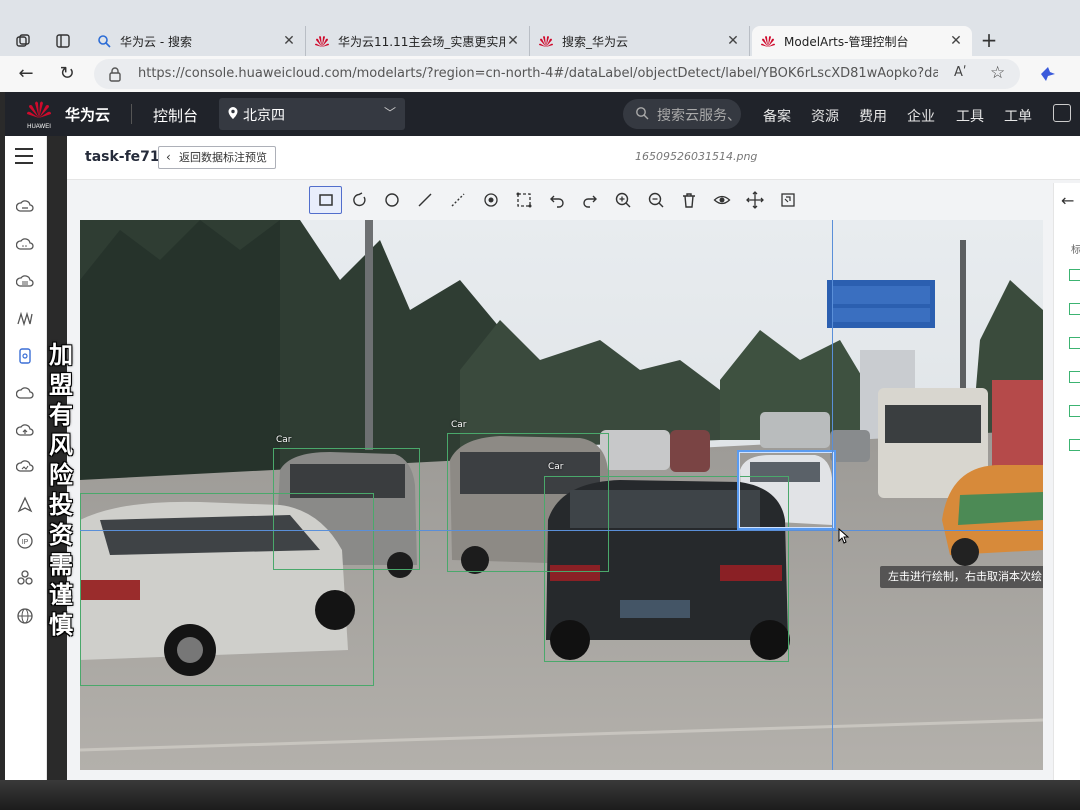  Describe the element at coordinates (26, 74) in the screenshot. I see `back-arrow-icon: ←` at that location.